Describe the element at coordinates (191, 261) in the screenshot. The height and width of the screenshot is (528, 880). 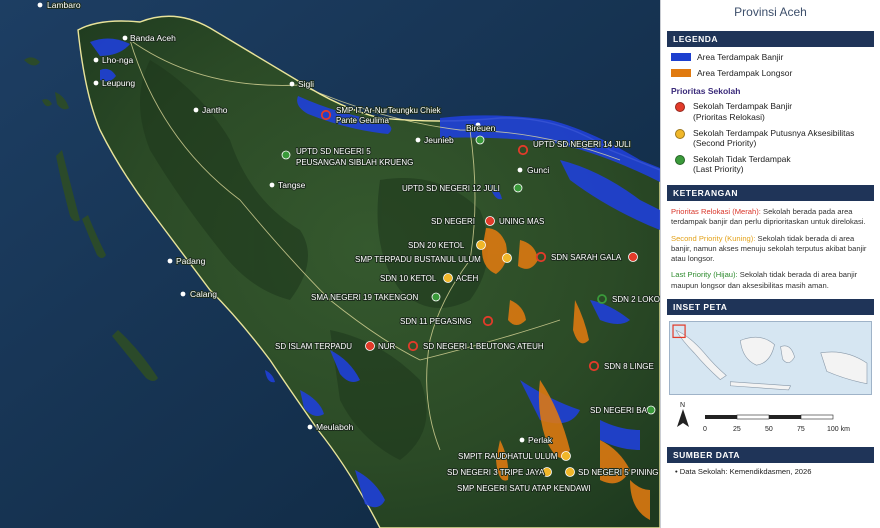
I see `town-padang: Padang` at that location.